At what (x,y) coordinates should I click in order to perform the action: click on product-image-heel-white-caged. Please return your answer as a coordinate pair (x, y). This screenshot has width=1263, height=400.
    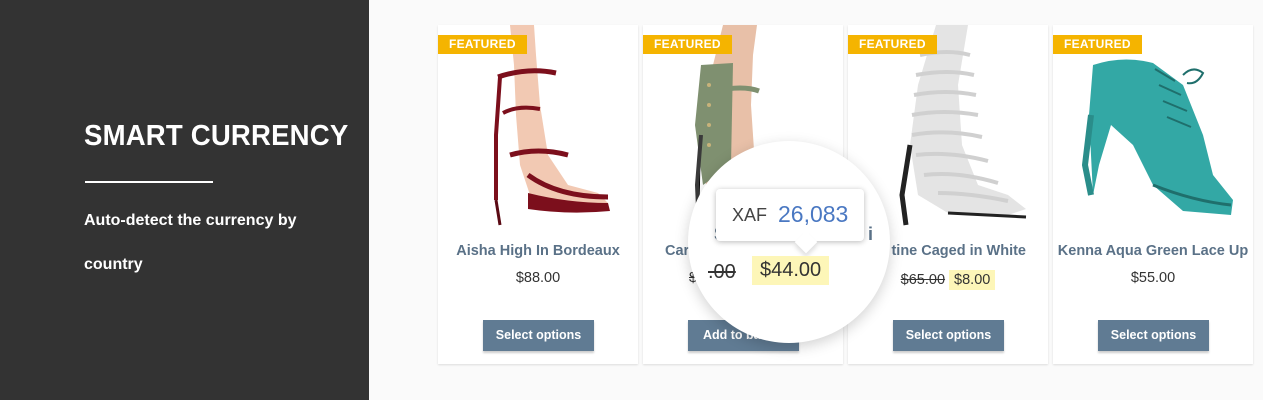
    Looking at the image, I should click on (948, 127).